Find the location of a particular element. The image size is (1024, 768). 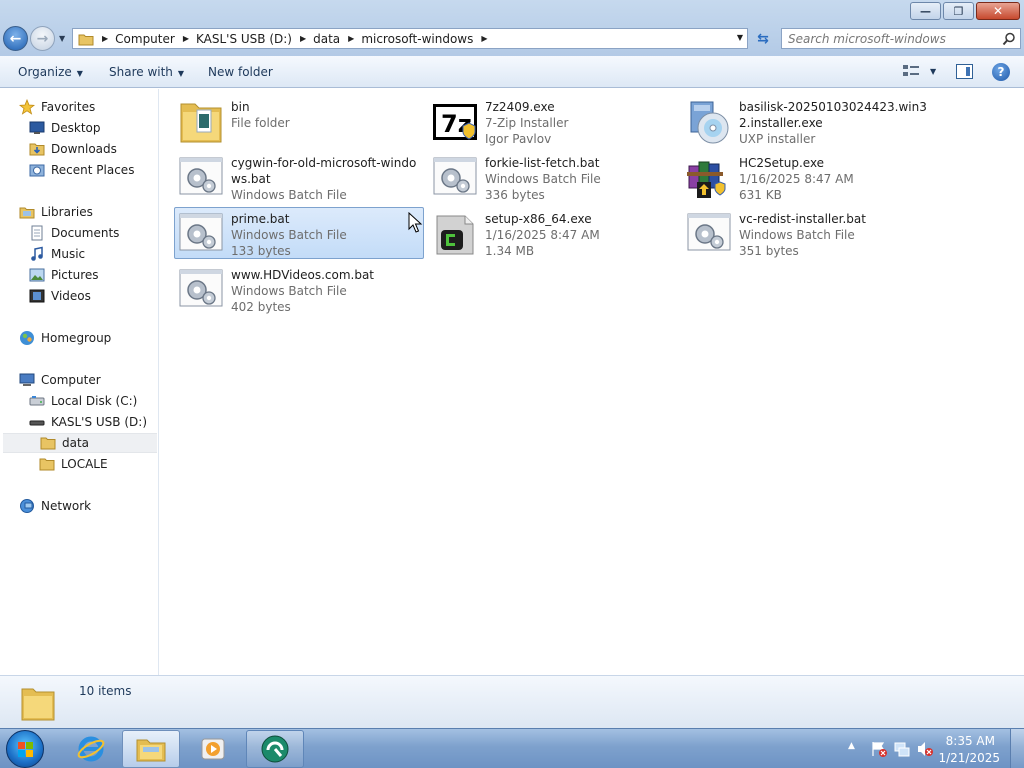

taskbar-media-player is located at coordinates (213, 749).